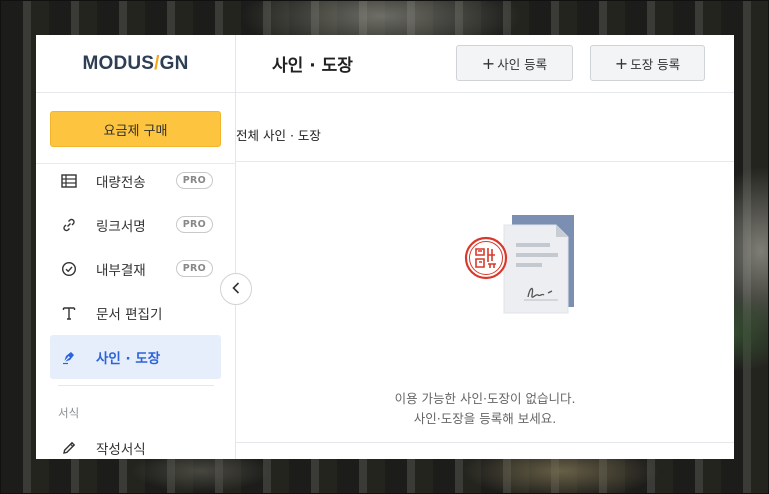 This screenshot has width=769, height=494. I want to click on logo-area: MODUS/GN, so click(135, 64).